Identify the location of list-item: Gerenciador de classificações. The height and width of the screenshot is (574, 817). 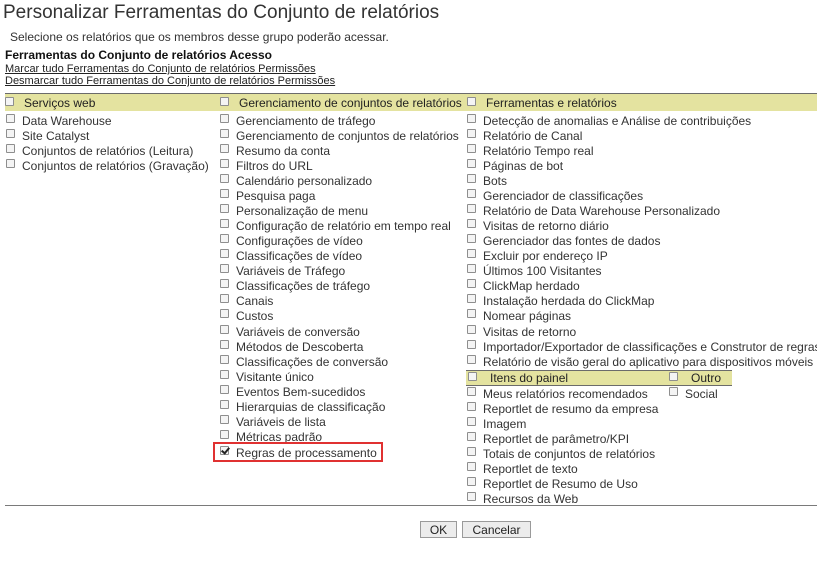
(555, 195).